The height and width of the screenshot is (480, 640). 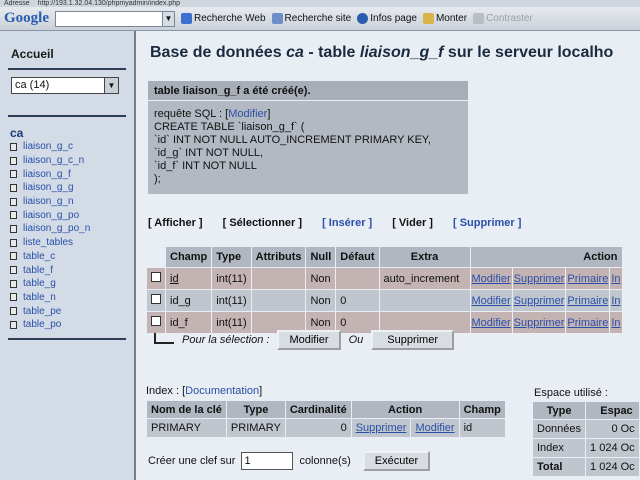 What do you see at coordinates (267, 461) in the screenshot?
I see `columns-count-input: 1` at bounding box center [267, 461].